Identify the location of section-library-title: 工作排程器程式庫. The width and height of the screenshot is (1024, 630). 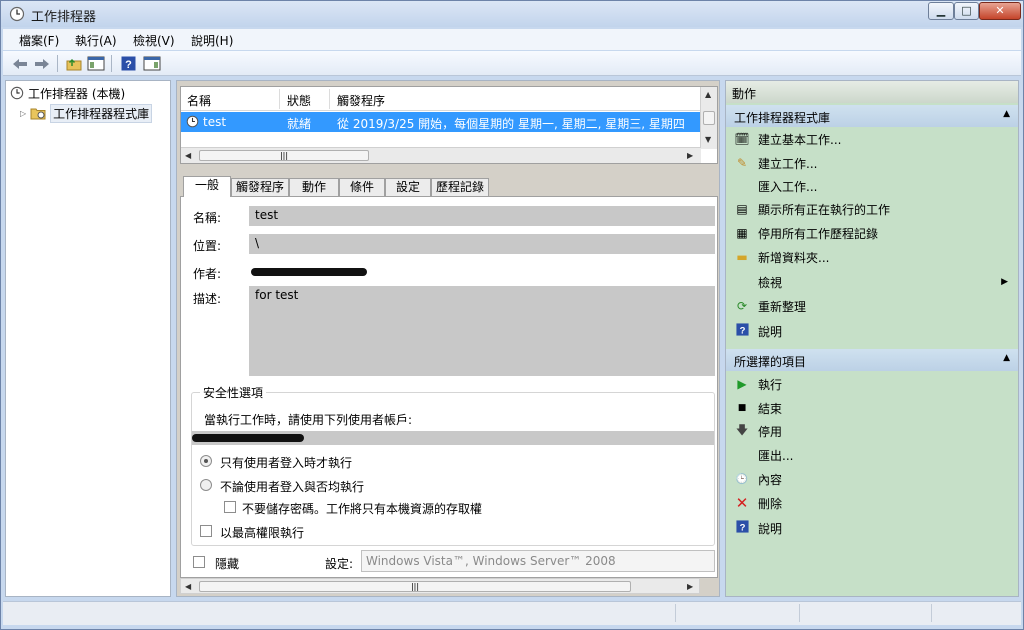
(782, 118).